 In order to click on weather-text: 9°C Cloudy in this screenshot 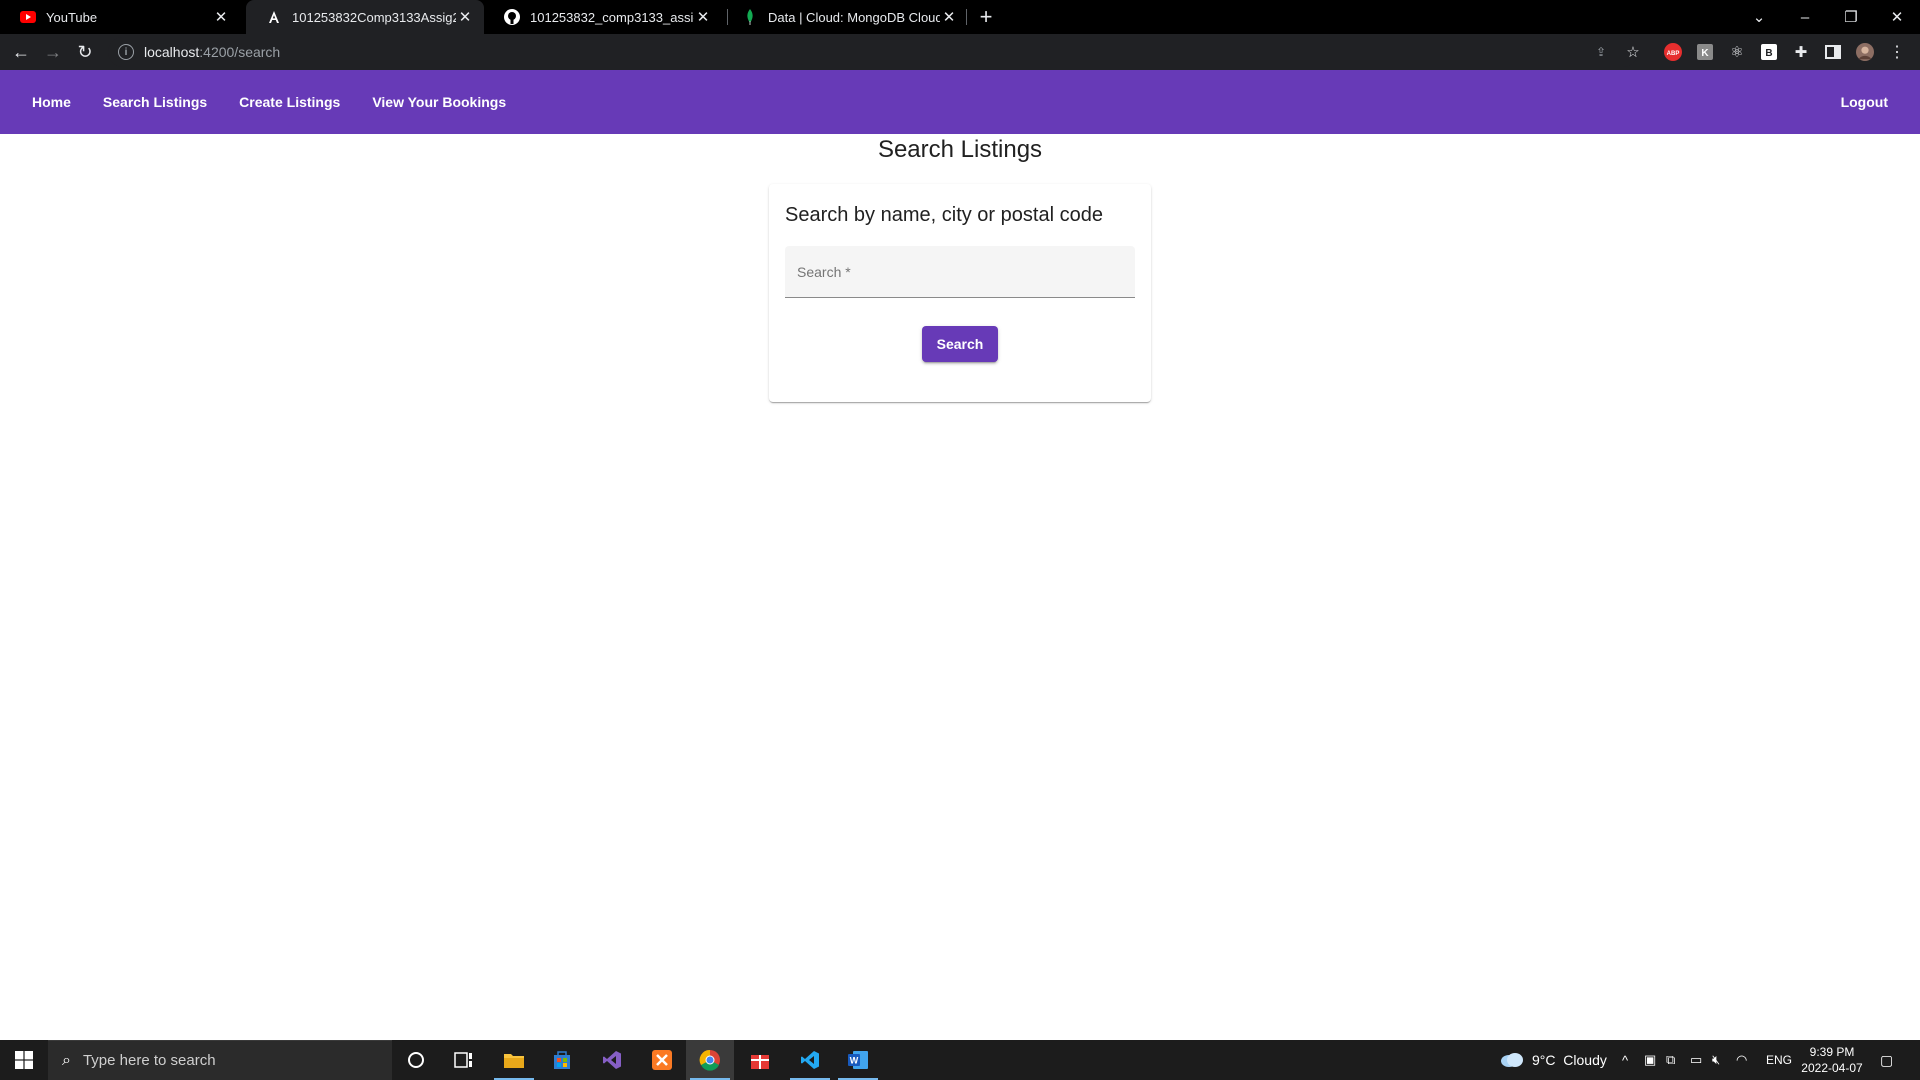, I will do `click(1569, 1060)`.